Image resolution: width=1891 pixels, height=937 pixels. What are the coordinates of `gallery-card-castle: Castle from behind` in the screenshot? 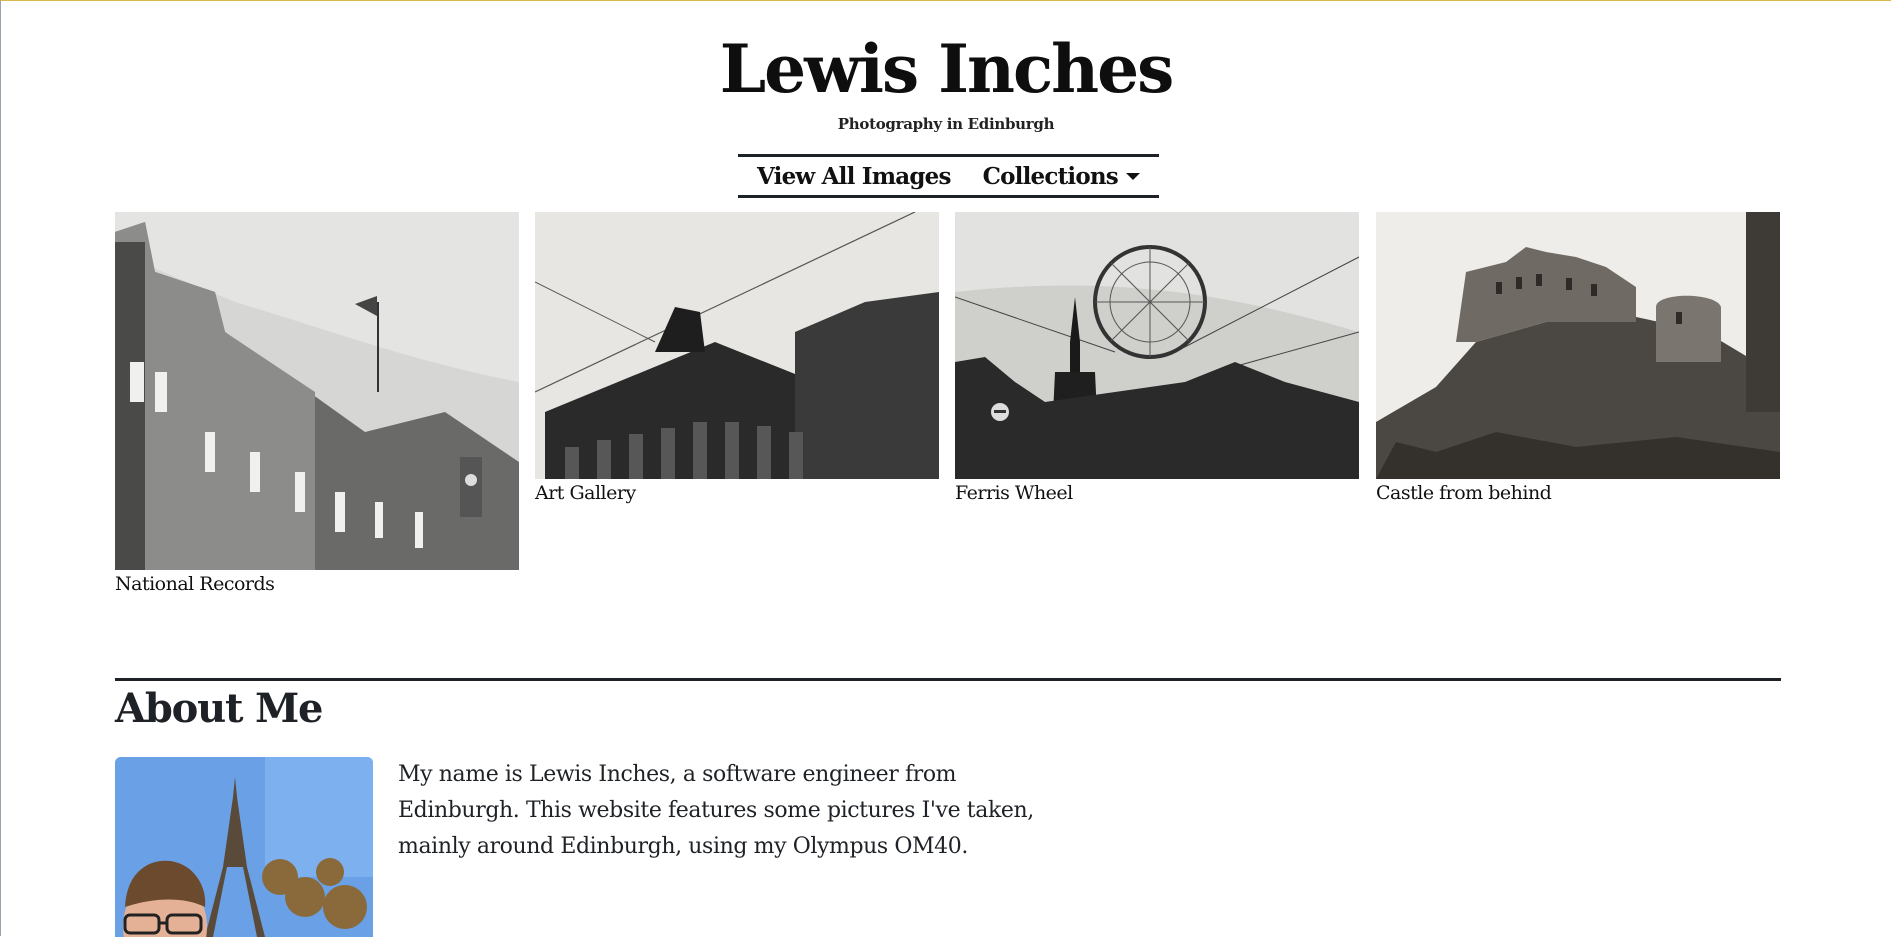 It's located at (1578, 358).